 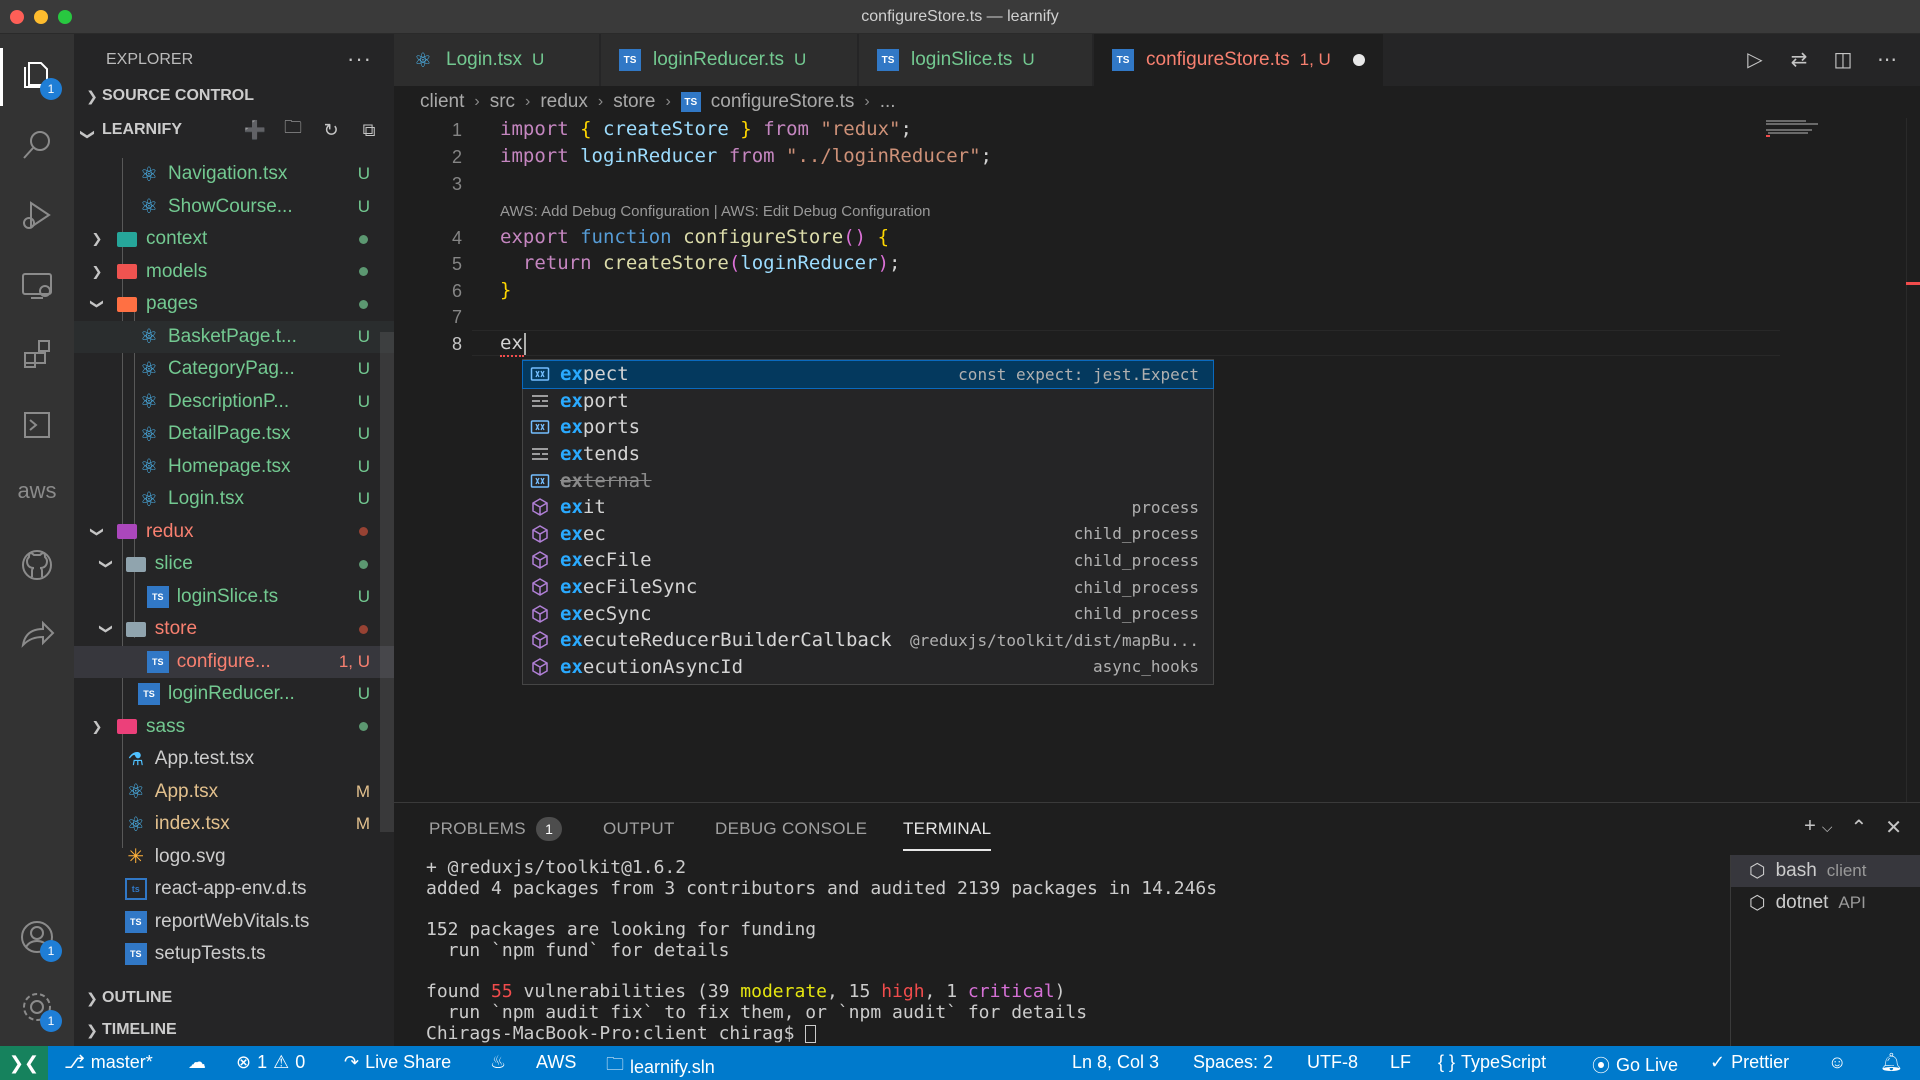 What do you see at coordinates (1332, 1062) in the screenshot?
I see `encoding-status: UTF-8` at bounding box center [1332, 1062].